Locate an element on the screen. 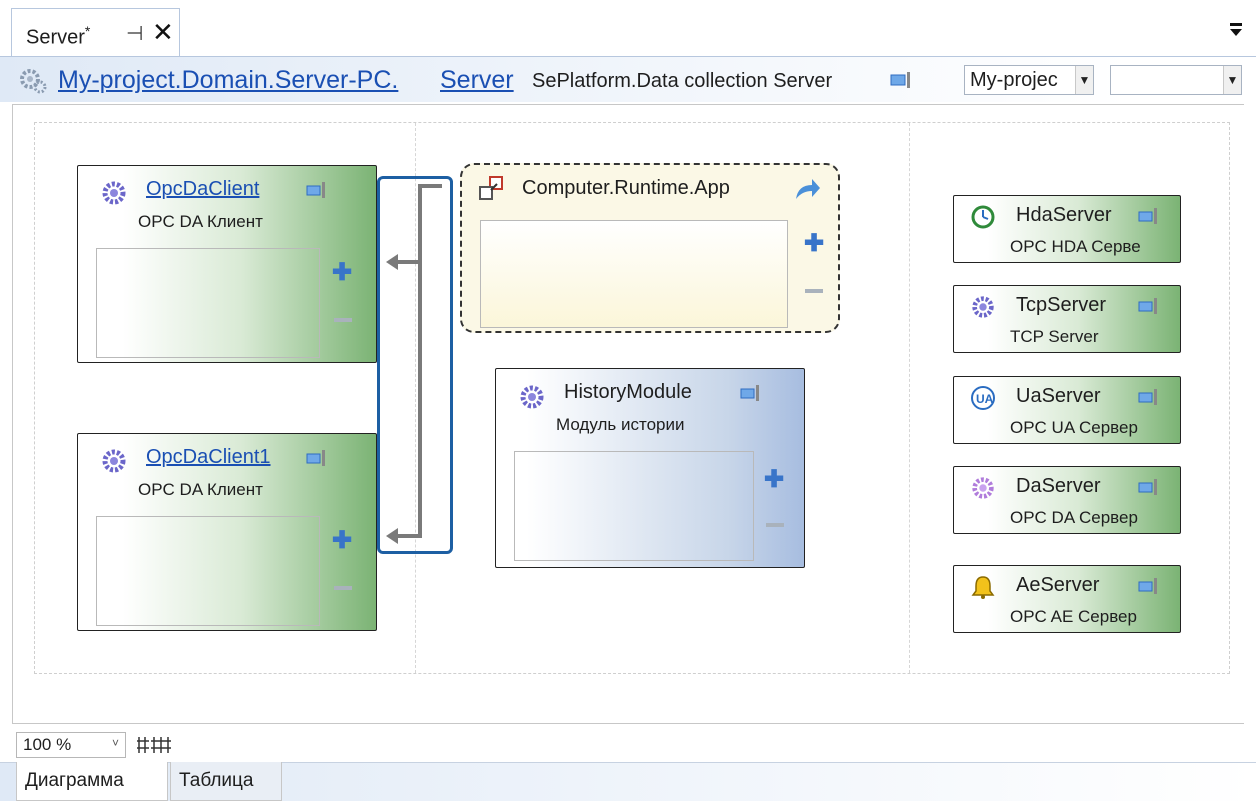  module-name: AeServer is located at coordinates (1058, 585).